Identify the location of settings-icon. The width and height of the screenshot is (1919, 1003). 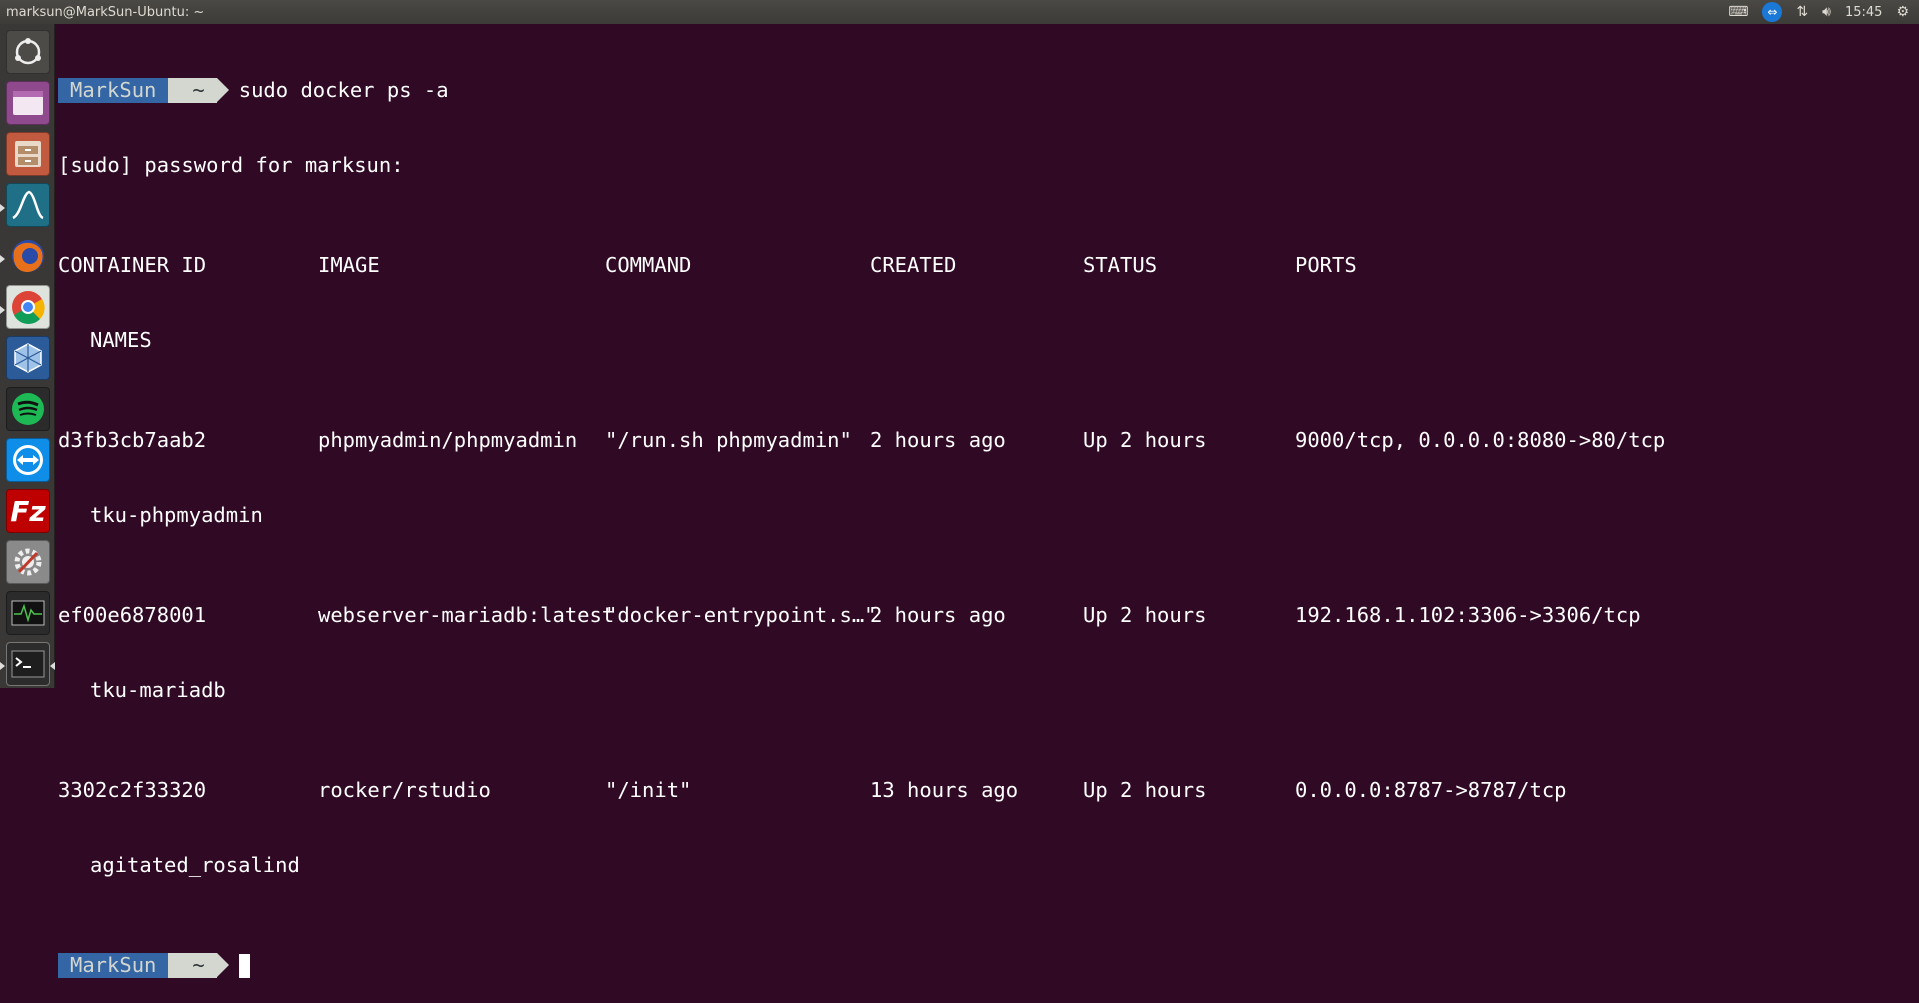
(28, 562).